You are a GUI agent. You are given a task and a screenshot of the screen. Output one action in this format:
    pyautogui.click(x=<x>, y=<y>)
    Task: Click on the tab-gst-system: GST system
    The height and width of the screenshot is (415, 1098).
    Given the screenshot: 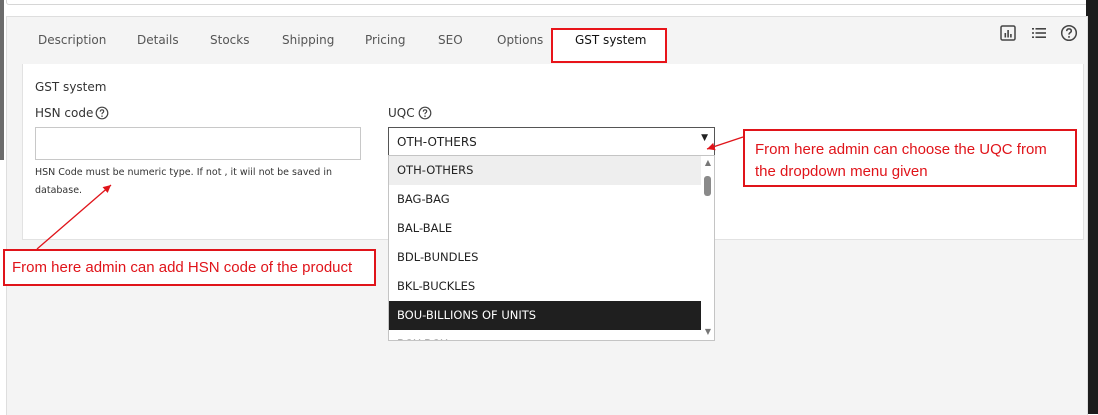 What is the action you would take?
    pyautogui.click(x=610, y=40)
    